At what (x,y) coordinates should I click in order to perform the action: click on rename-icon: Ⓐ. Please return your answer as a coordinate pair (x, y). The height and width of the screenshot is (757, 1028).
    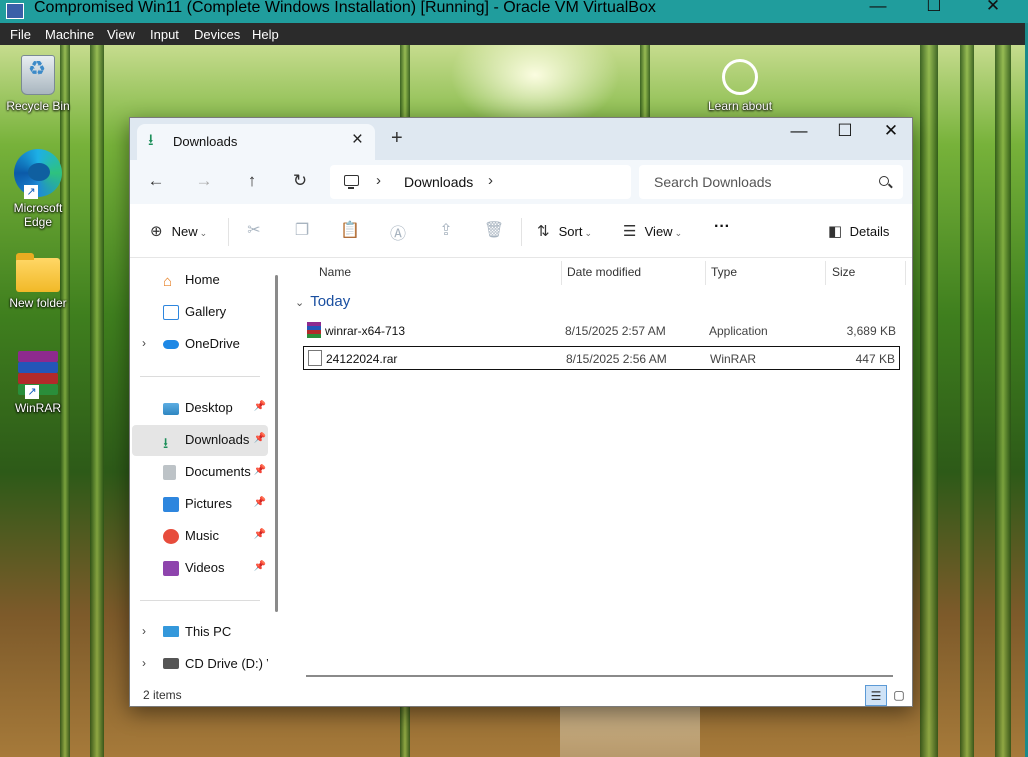
    Looking at the image, I should click on (398, 232).